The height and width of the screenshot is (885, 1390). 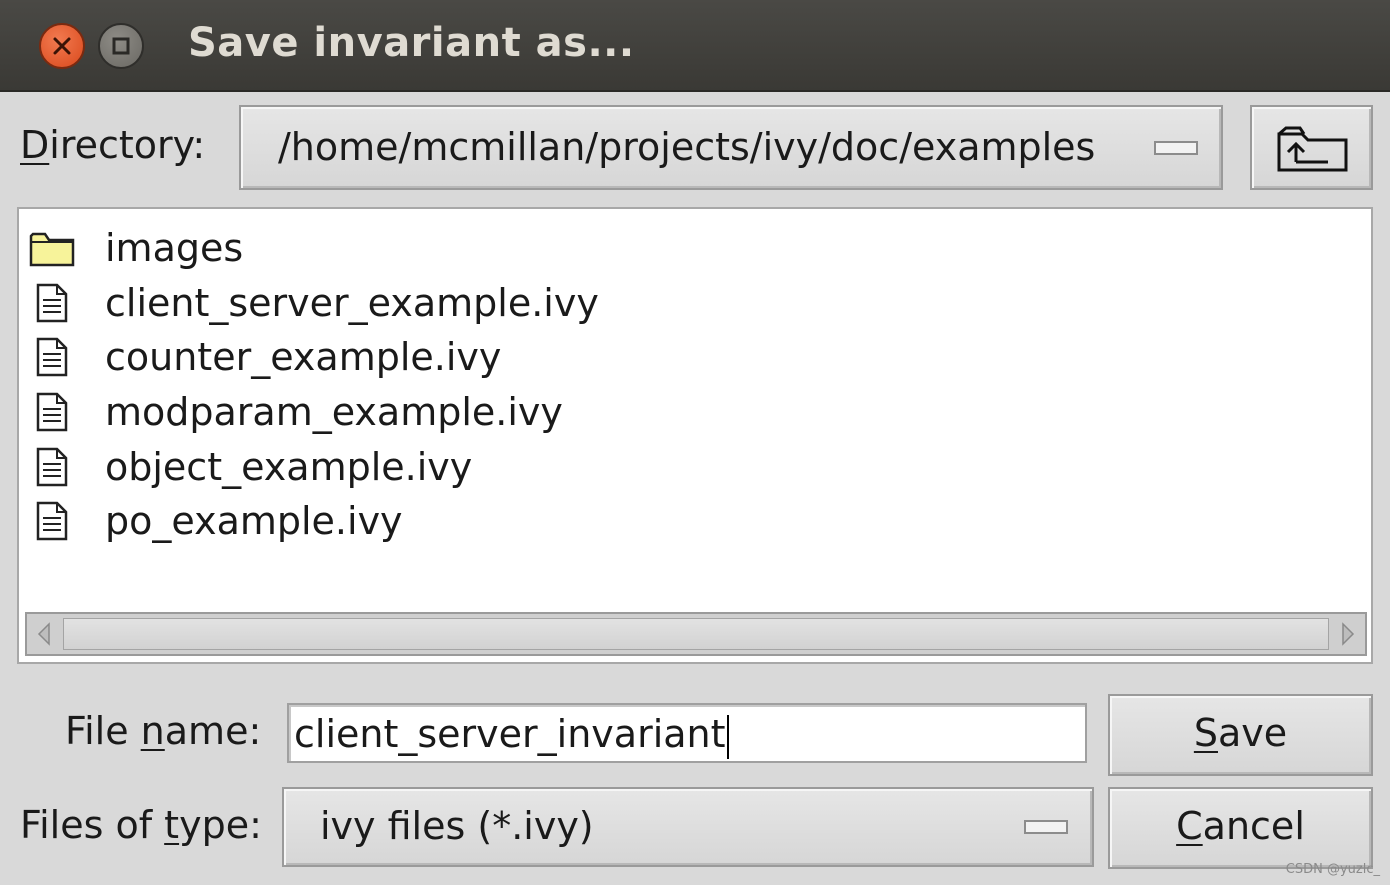 I want to click on filename-label: File name:, so click(x=163, y=731).